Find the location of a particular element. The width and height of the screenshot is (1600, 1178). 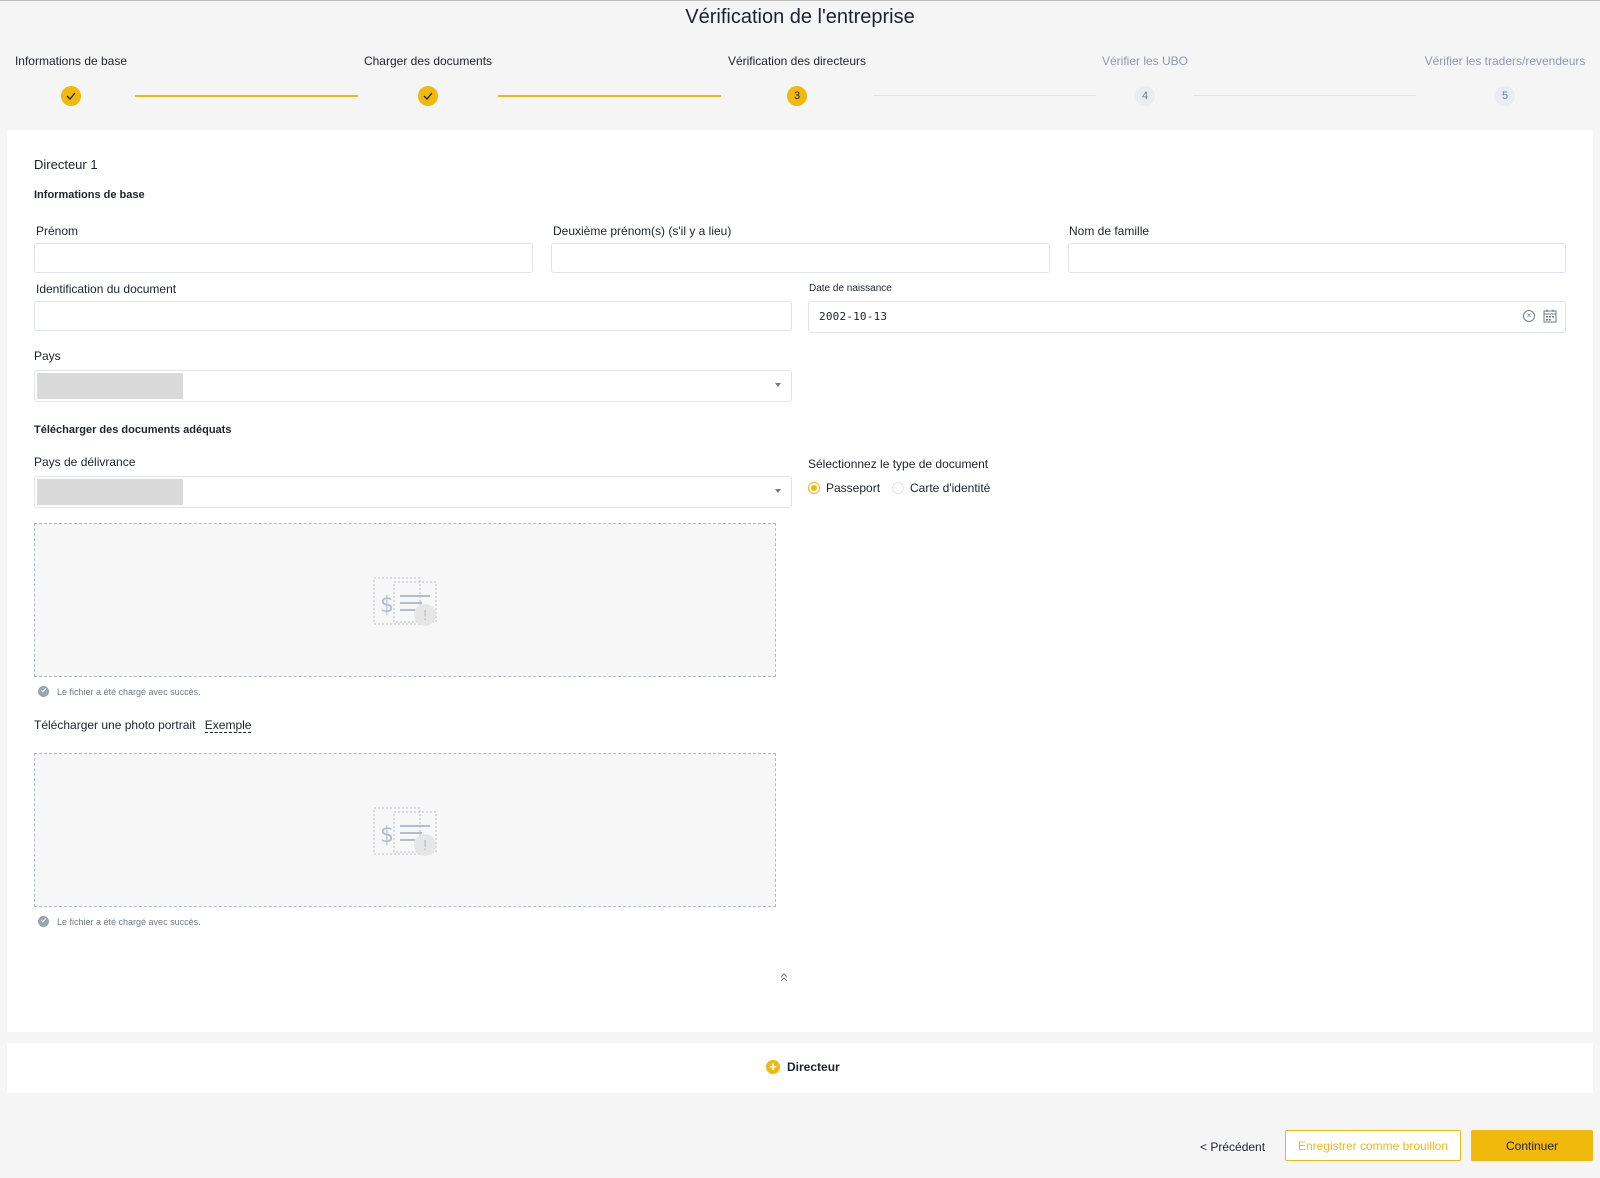

issuing-country-select is located at coordinates (413, 492).